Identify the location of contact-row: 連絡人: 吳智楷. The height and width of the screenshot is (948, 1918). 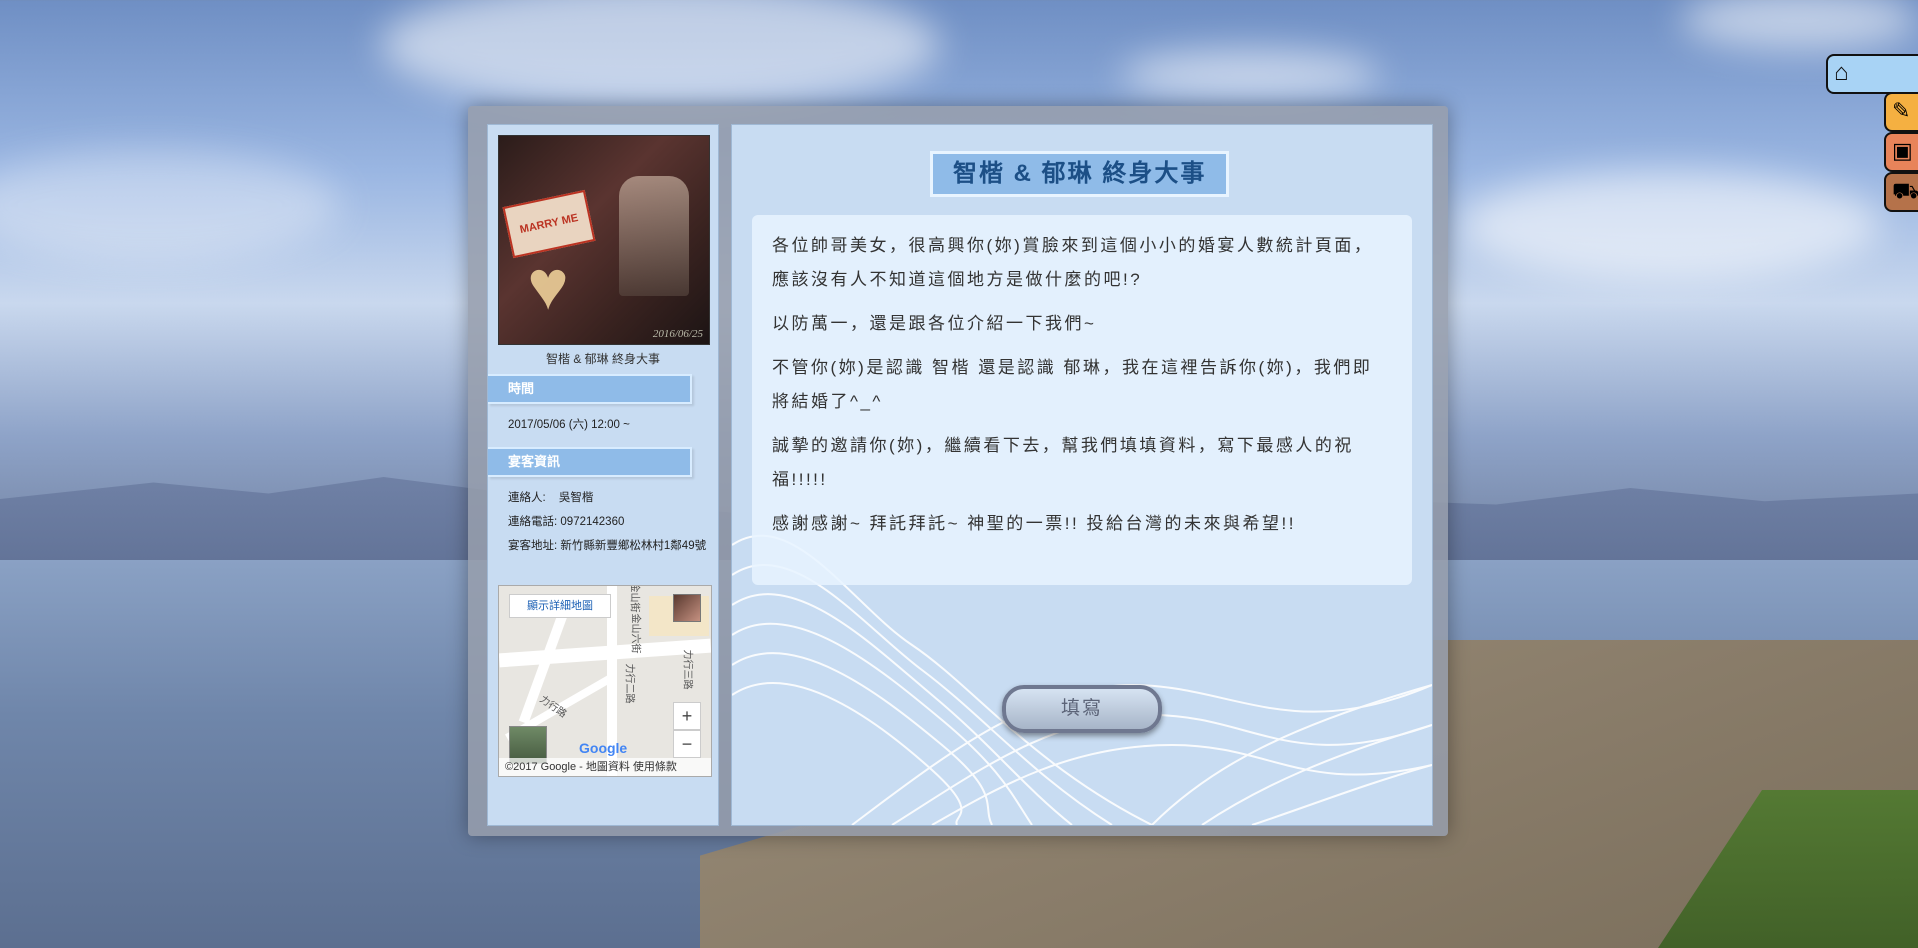
(608, 498).